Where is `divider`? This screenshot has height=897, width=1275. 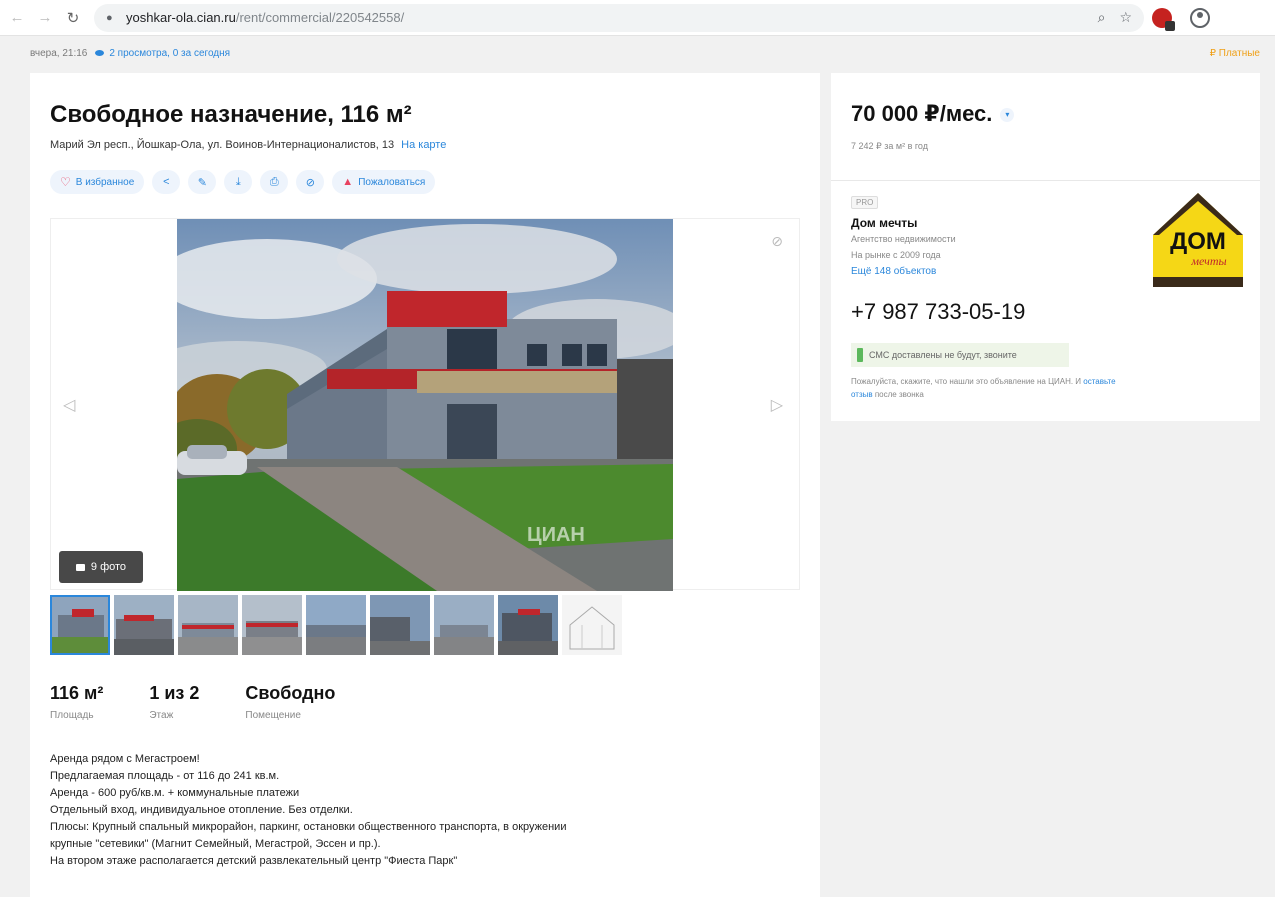
divider is located at coordinates (1045, 180).